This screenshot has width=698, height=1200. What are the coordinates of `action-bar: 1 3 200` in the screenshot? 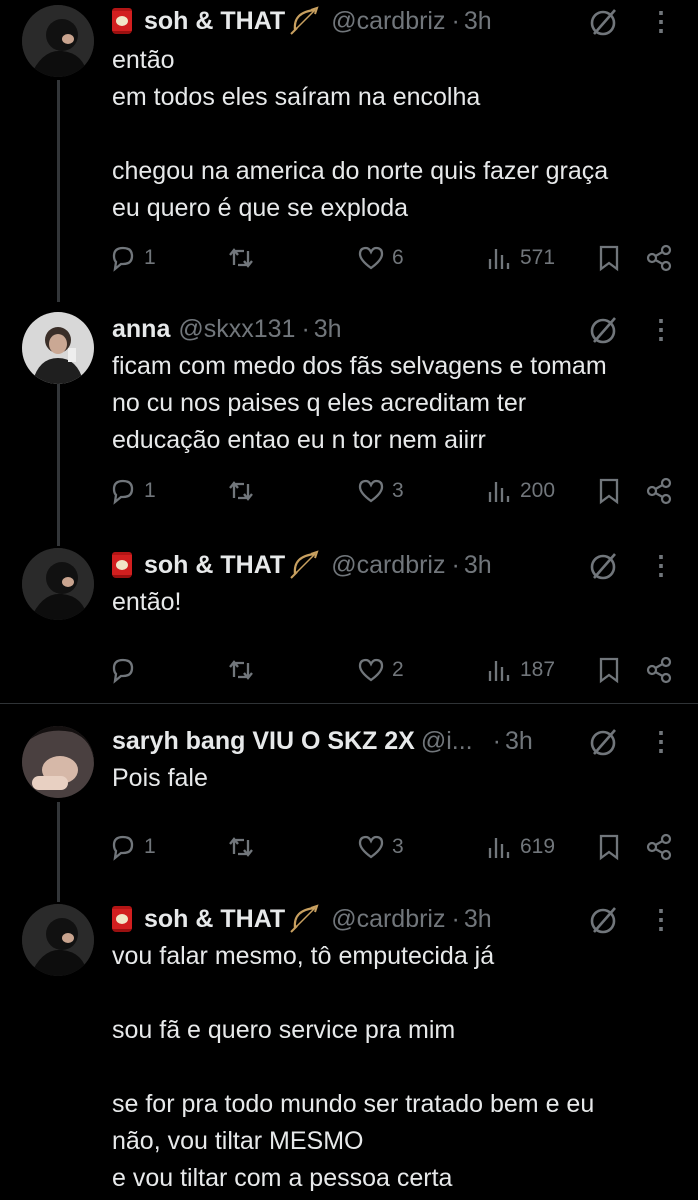 It's located at (398, 491).